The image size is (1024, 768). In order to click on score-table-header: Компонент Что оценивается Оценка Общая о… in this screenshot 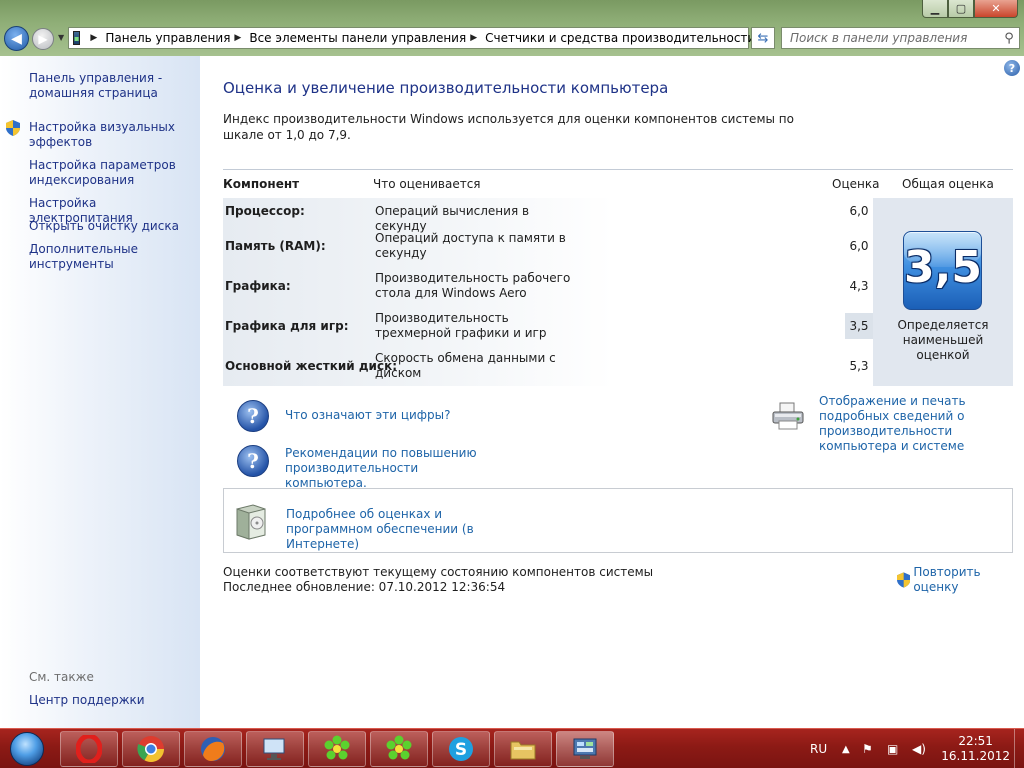, I will do `click(618, 187)`.